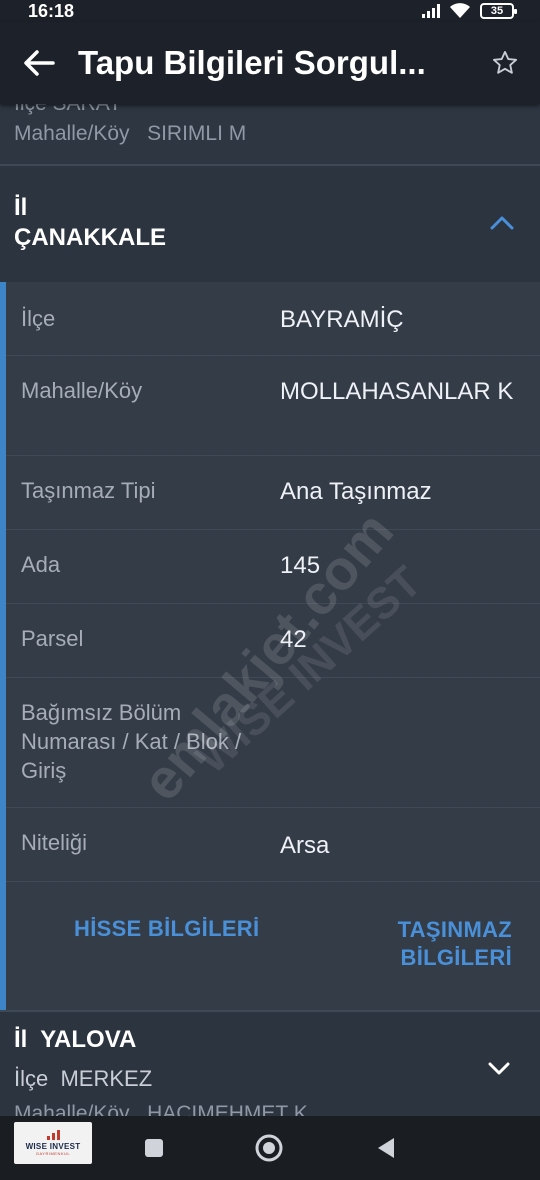 This screenshot has height=1180, width=540. I want to click on previous-mahalle-row: Mahalle/Köy SIRIMLI M, so click(130, 134).